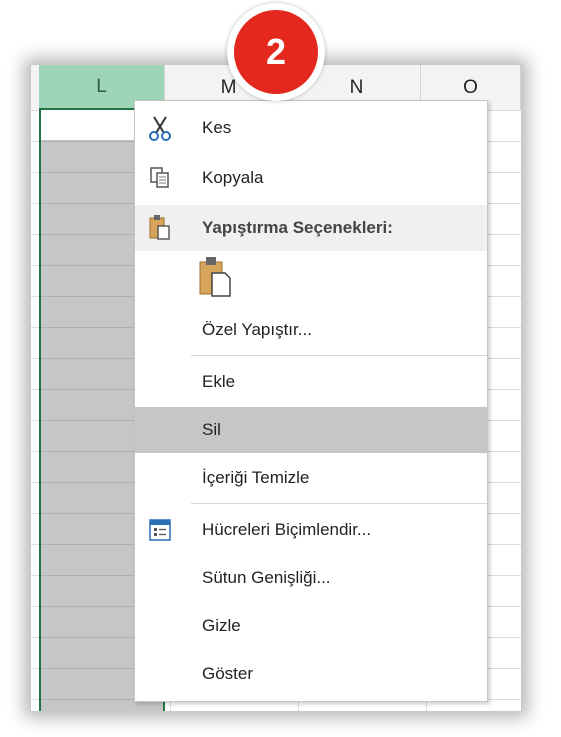 This screenshot has height=737, width=561. Describe the element at coordinates (160, 530) in the screenshot. I see `format-cells-icon` at that location.